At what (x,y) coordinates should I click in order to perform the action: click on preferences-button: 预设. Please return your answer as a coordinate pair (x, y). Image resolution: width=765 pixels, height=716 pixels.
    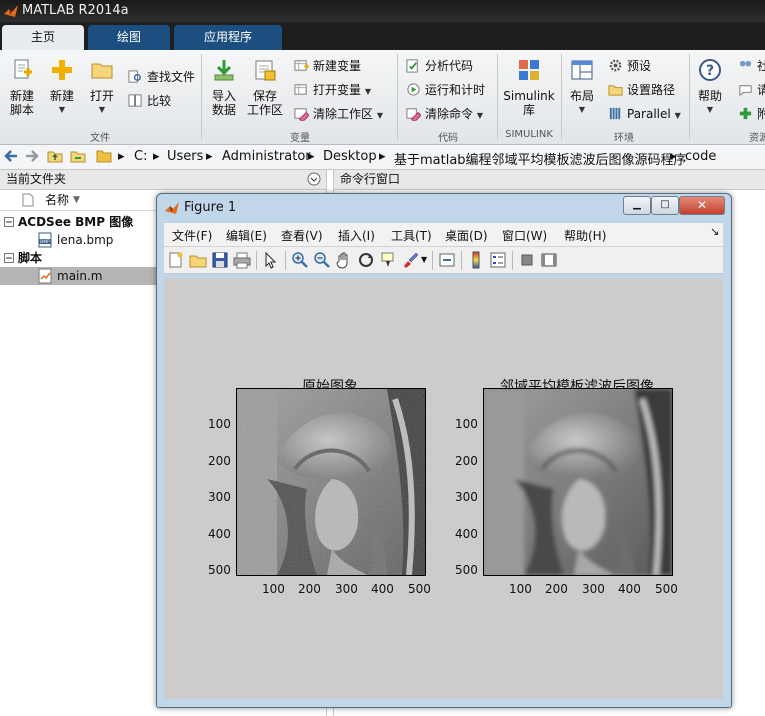
    Looking at the image, I should click on (629, 66).